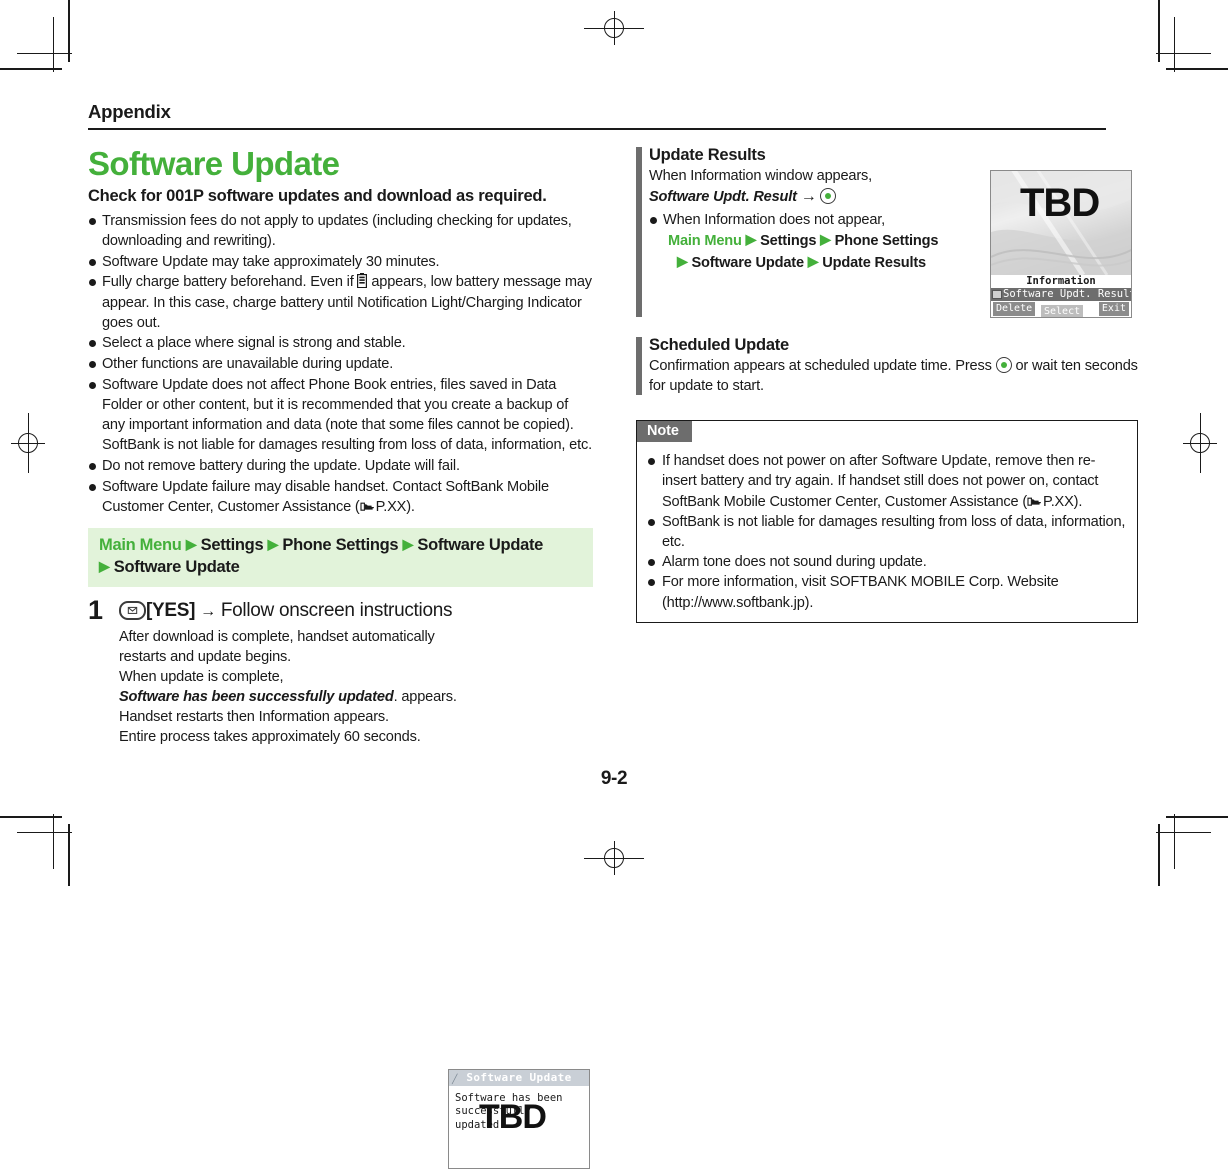 This screenshot has height=1169, width=1228. What do you see at coordinates (719, 345) in the screenshot?
I see `scheduled-update-heading: Scheduled Update` at bounding box center [719, 345].